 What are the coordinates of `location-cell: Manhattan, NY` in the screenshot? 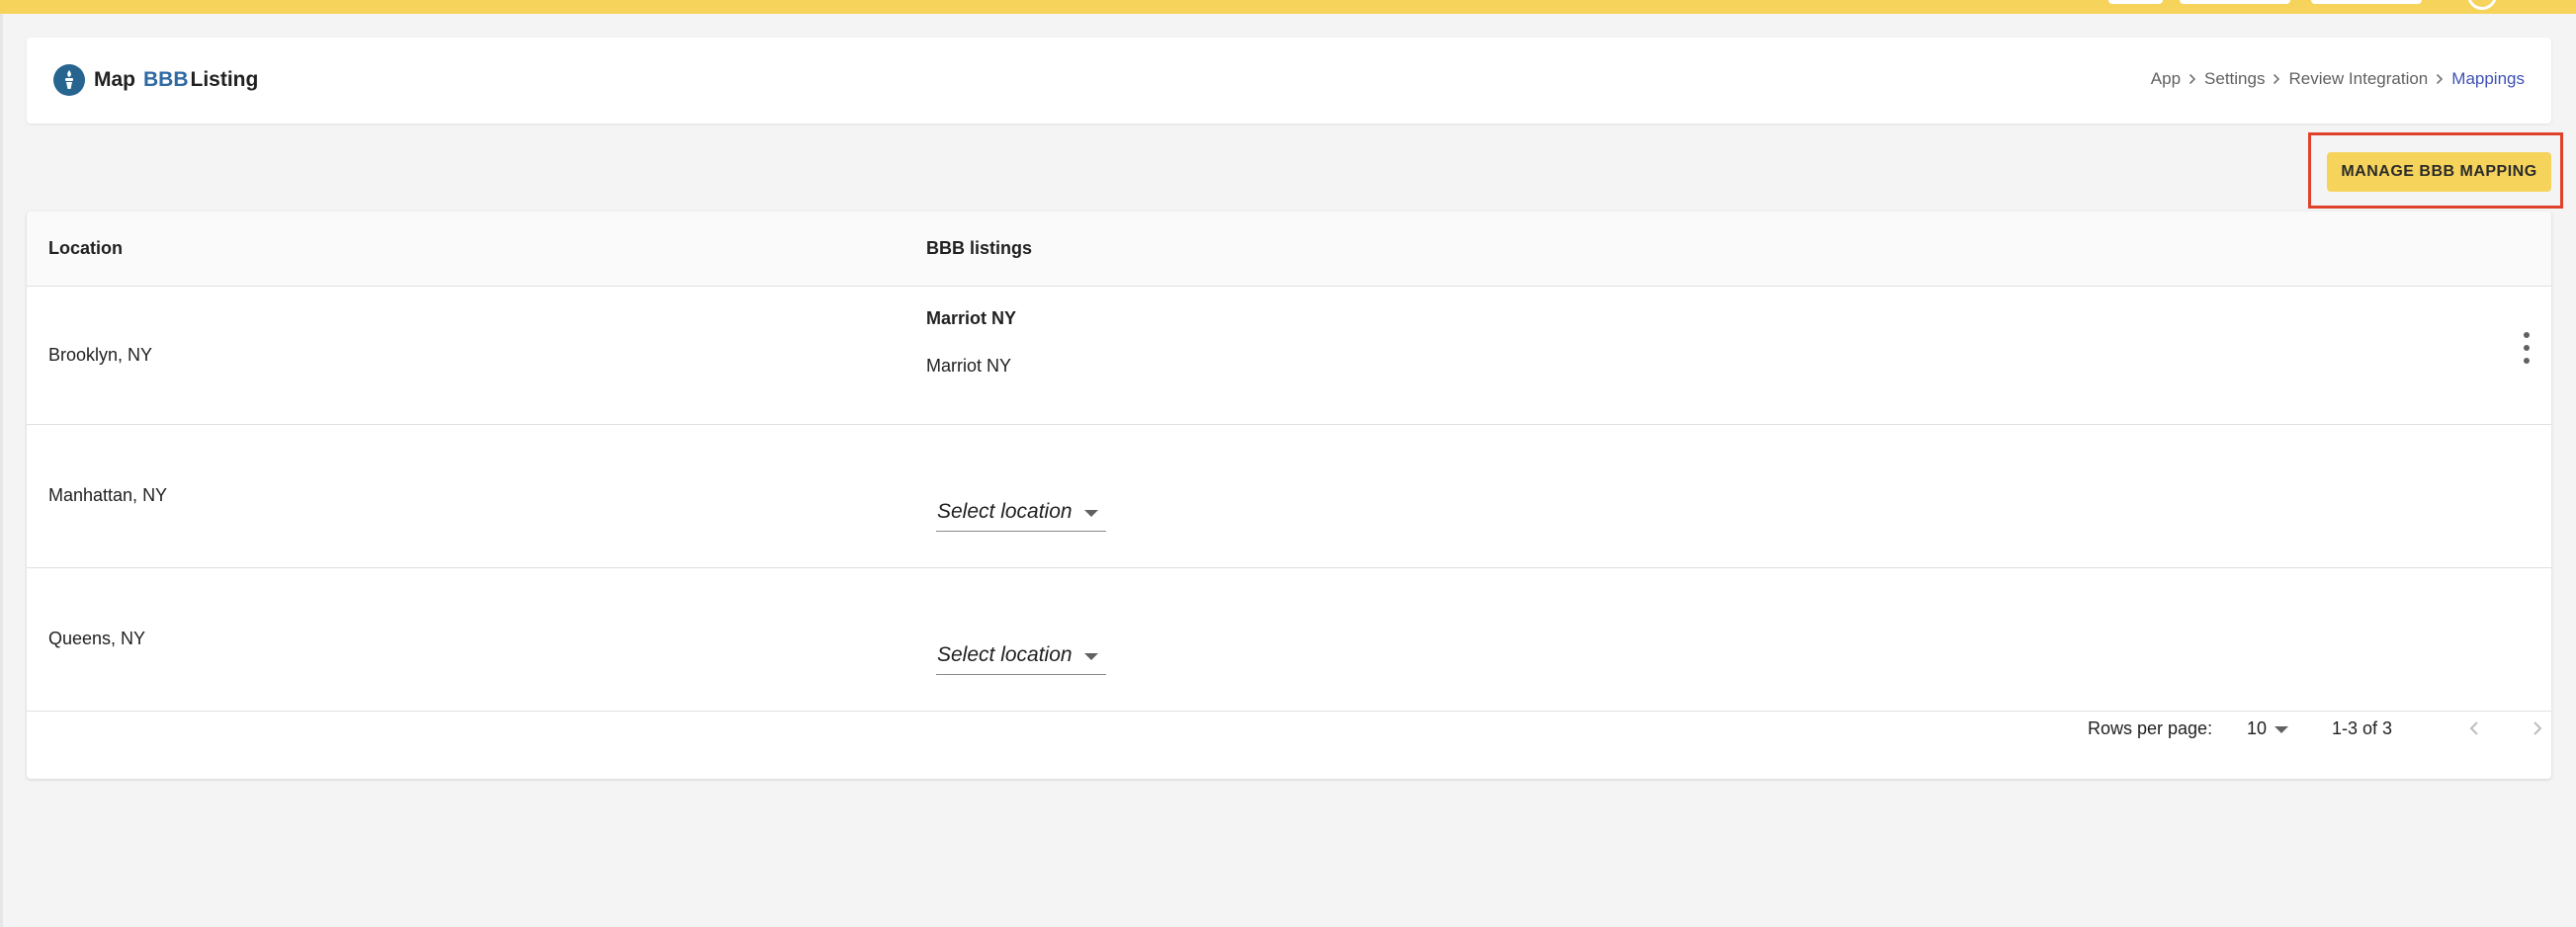 It's located at (108, 495).